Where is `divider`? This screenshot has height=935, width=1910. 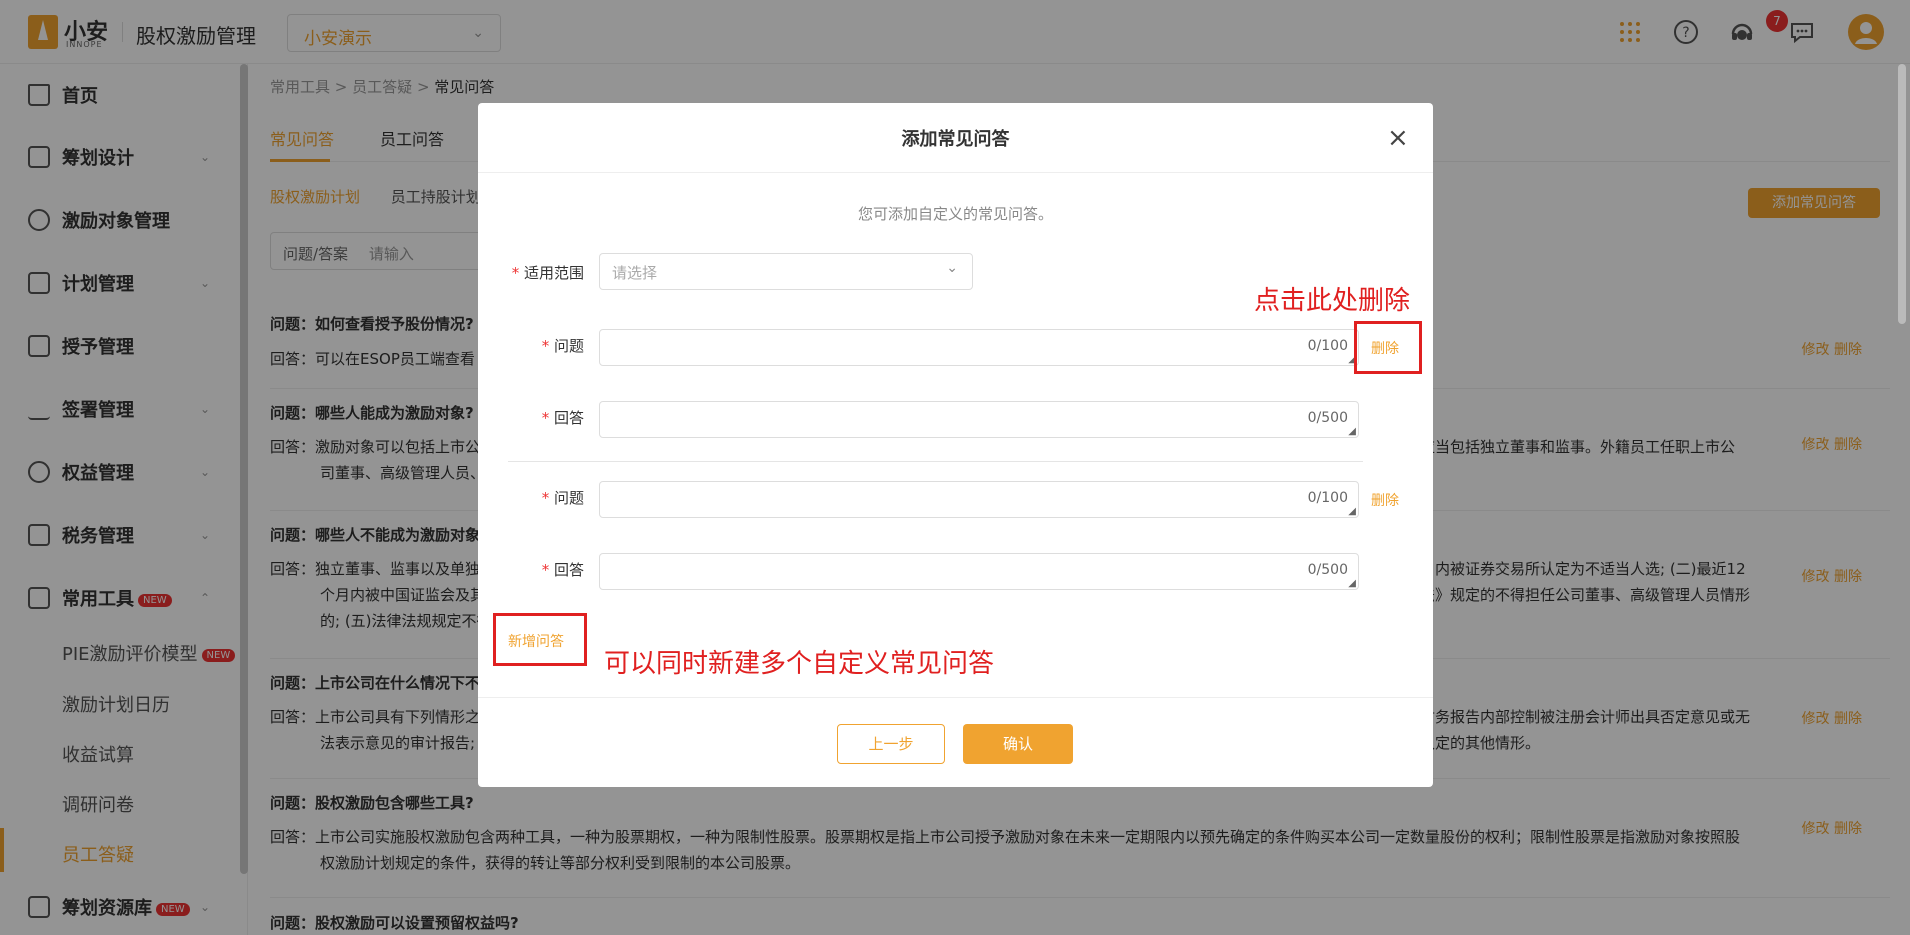 divider is located at coordinates (935, 461).